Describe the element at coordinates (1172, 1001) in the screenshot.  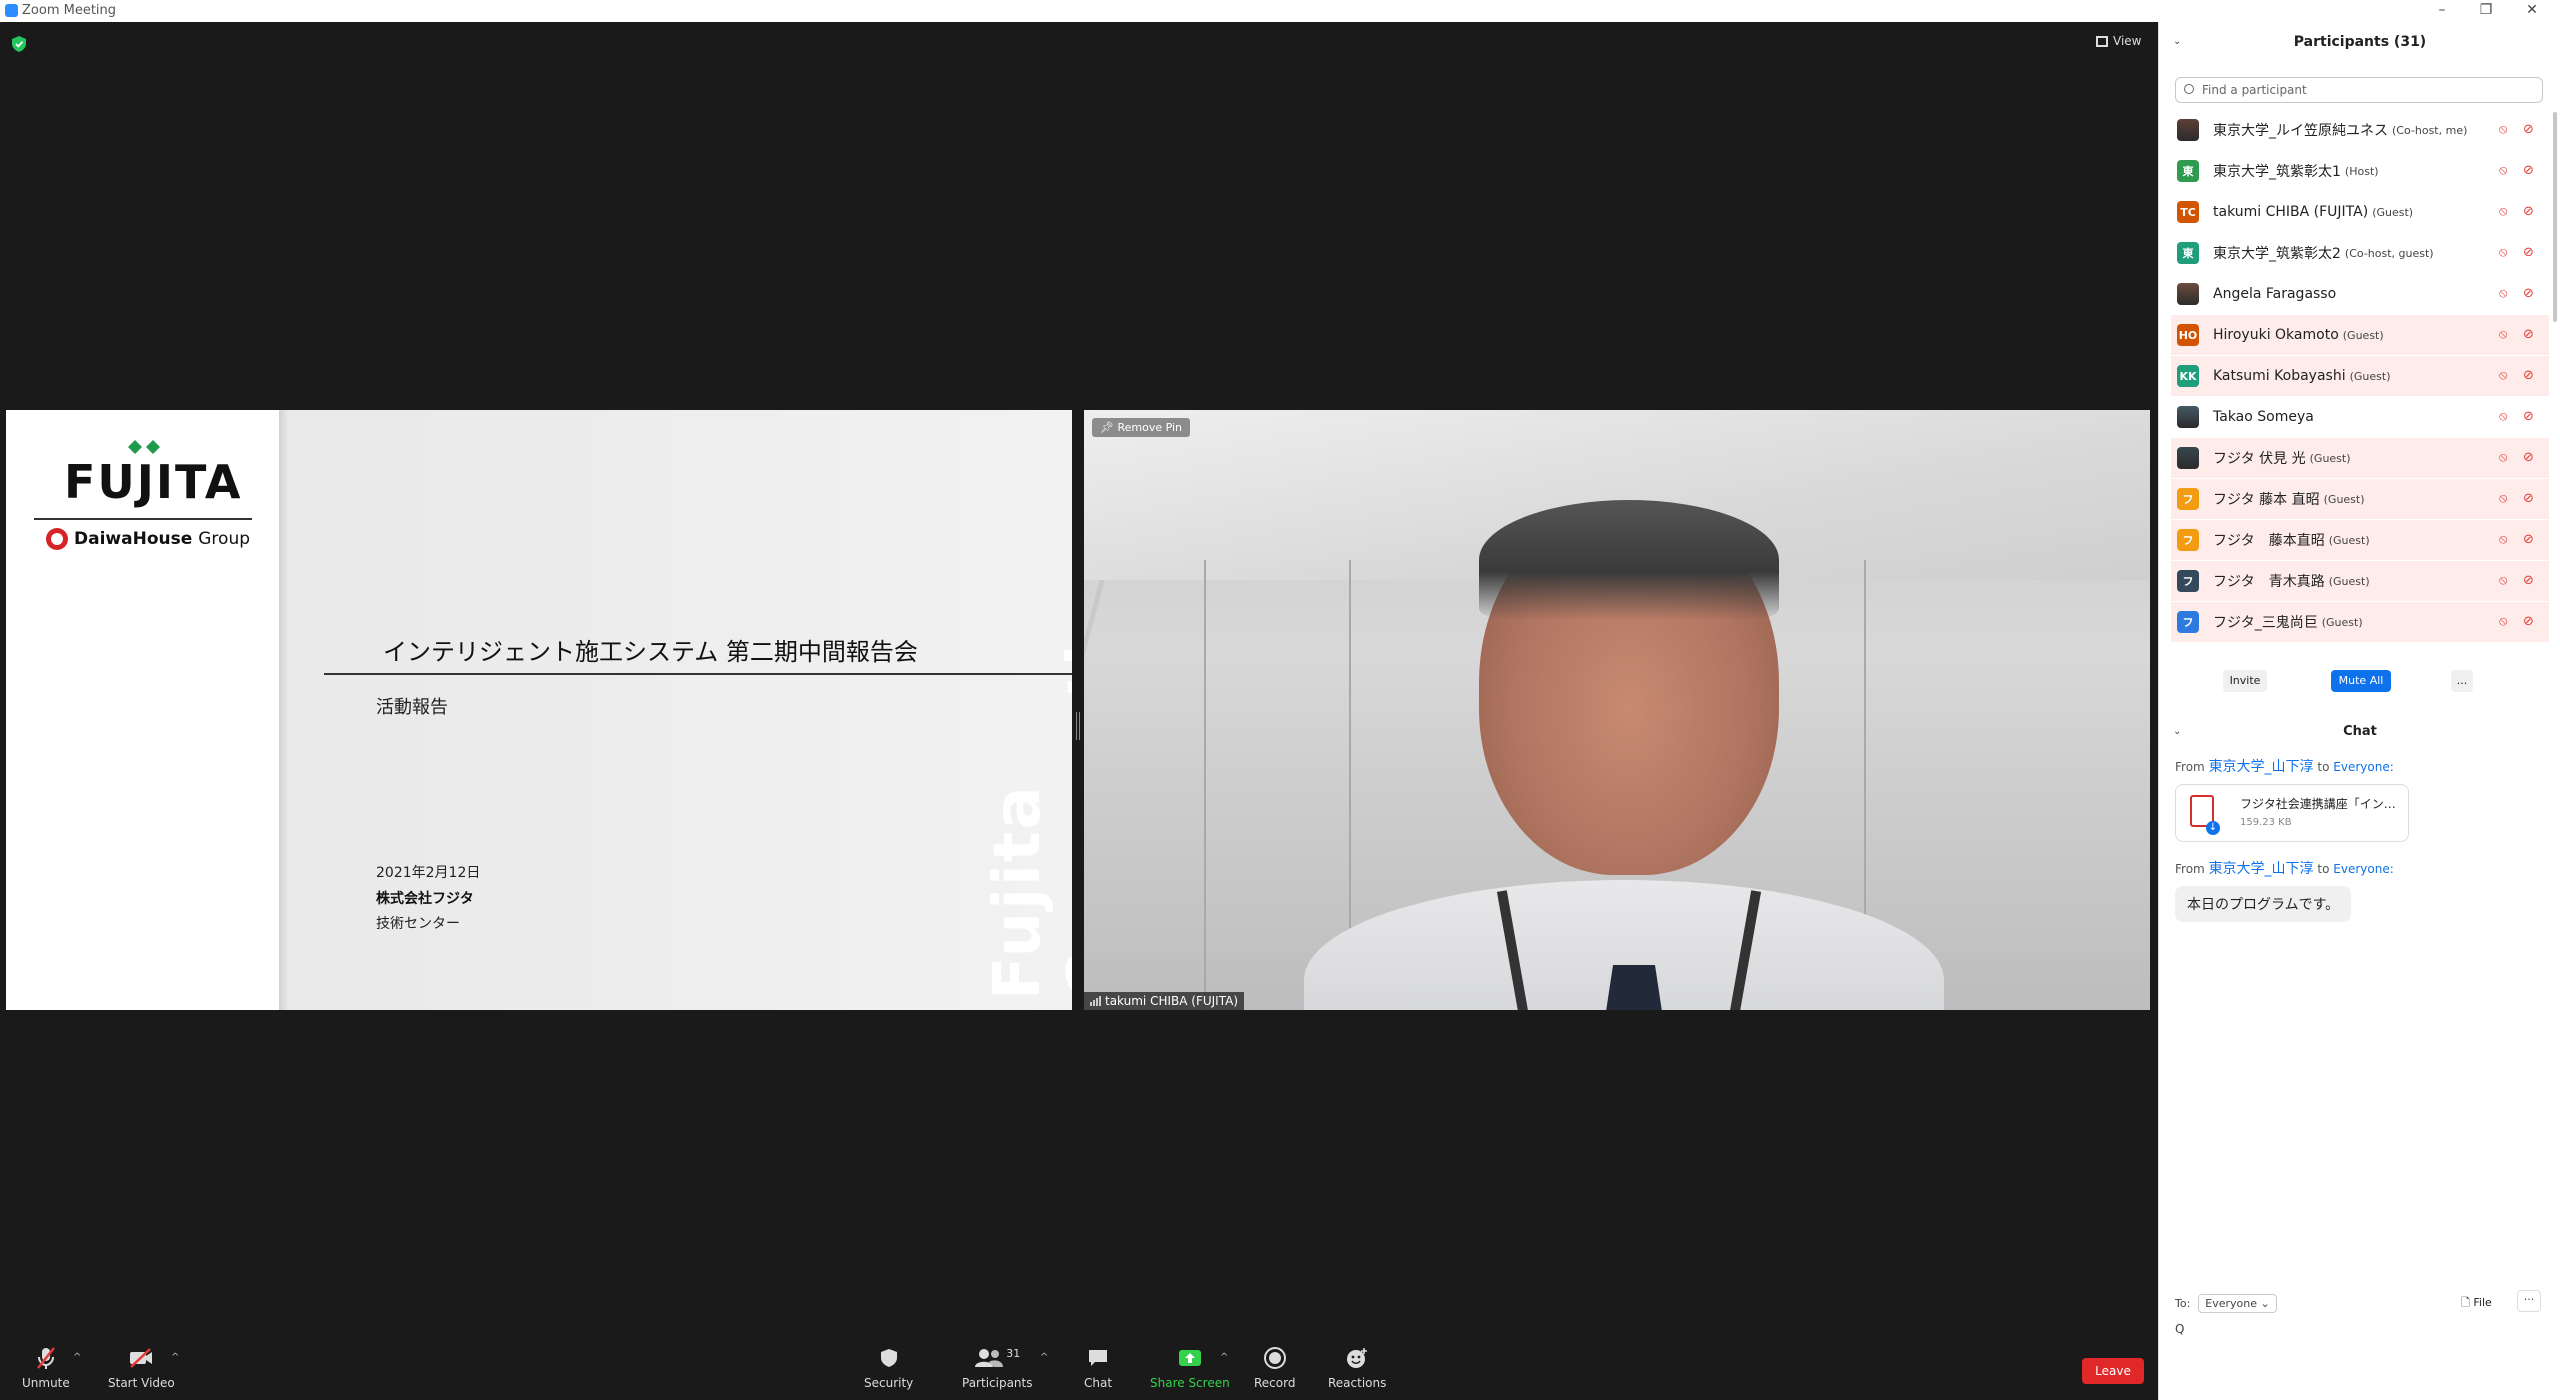
I see `video-participant-name: takumi CHIBA (FUJITA)` at that location.